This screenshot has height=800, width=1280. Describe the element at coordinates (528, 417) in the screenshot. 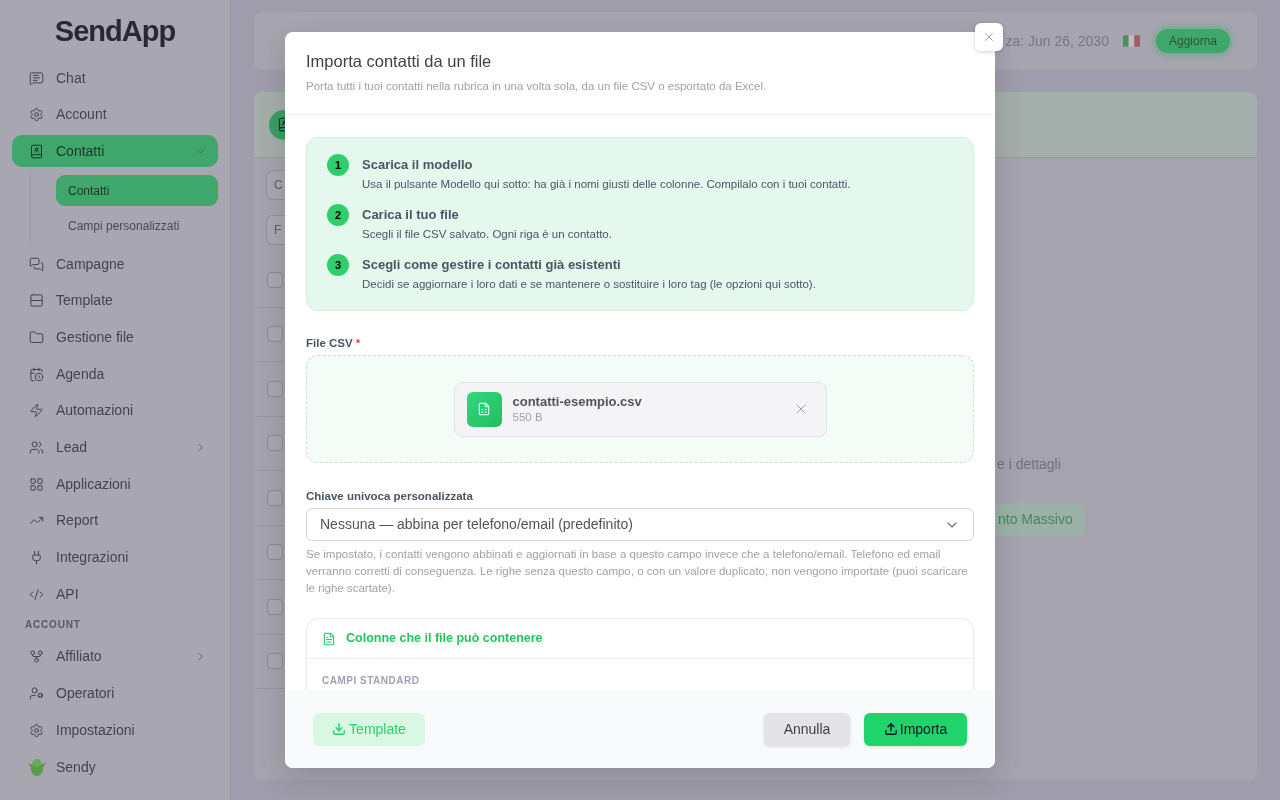

I see `file-size: 550 B` at that location.